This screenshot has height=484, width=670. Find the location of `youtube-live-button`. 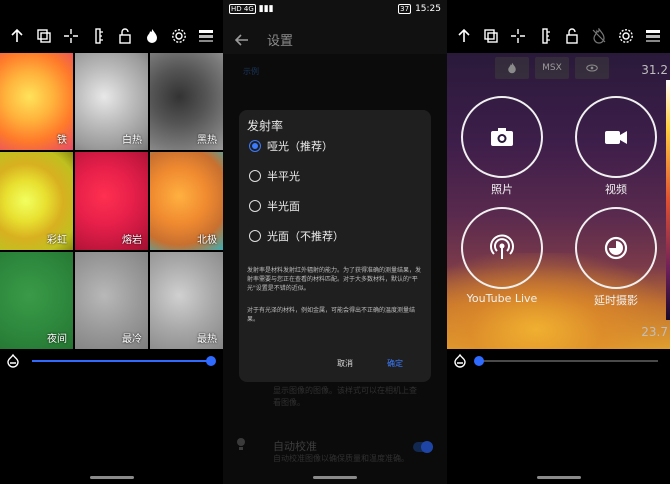

youtube-live-button is located at coordinates (502, 248).